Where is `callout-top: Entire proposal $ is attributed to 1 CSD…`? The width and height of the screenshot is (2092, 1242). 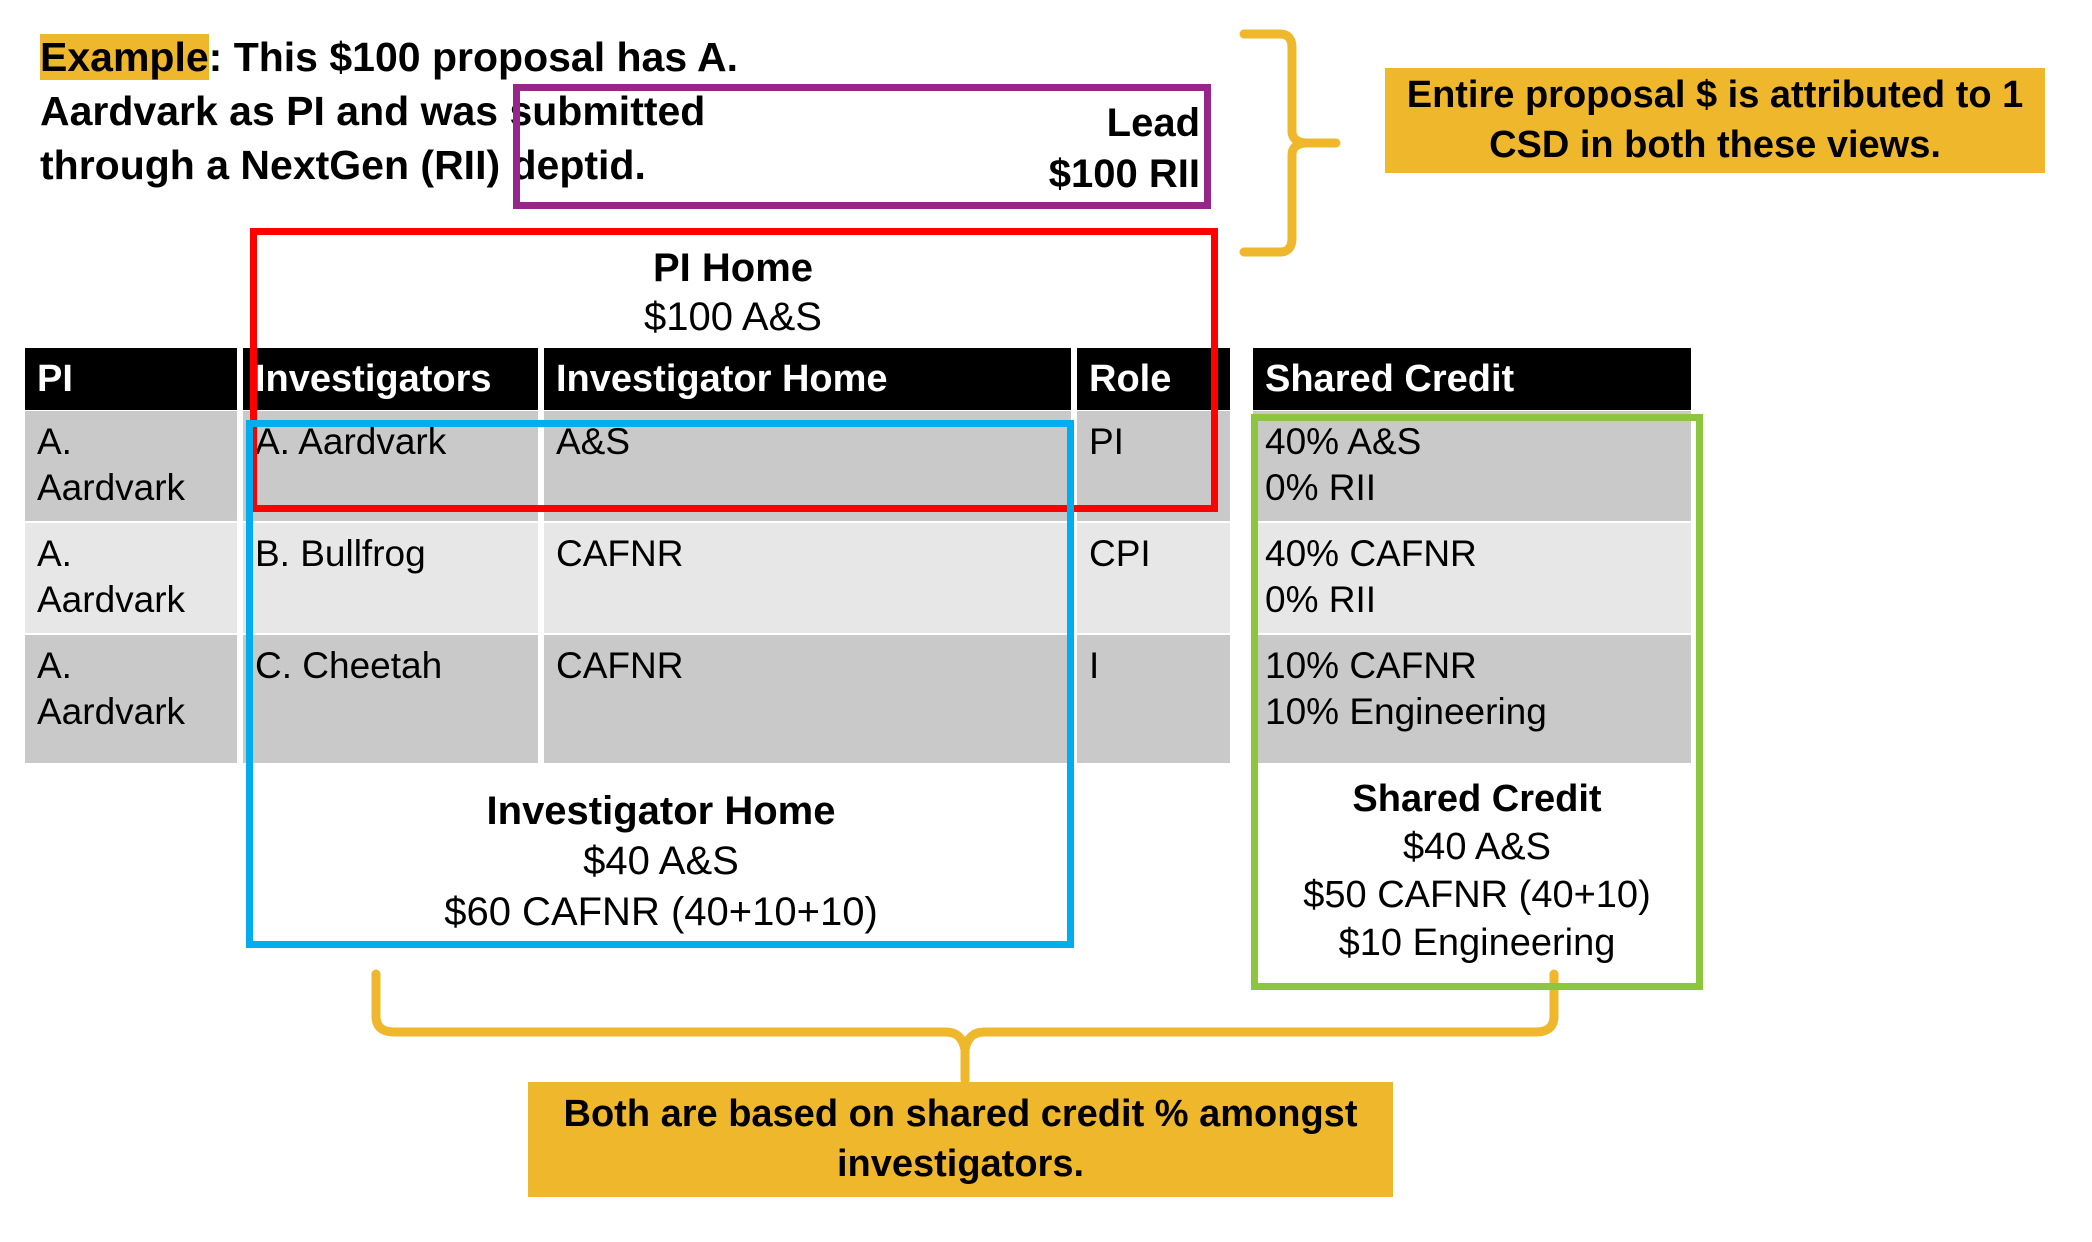
callout-top: Entire proposal $ is attributed to 1 CSD… is located at coordinates (1715, 120).